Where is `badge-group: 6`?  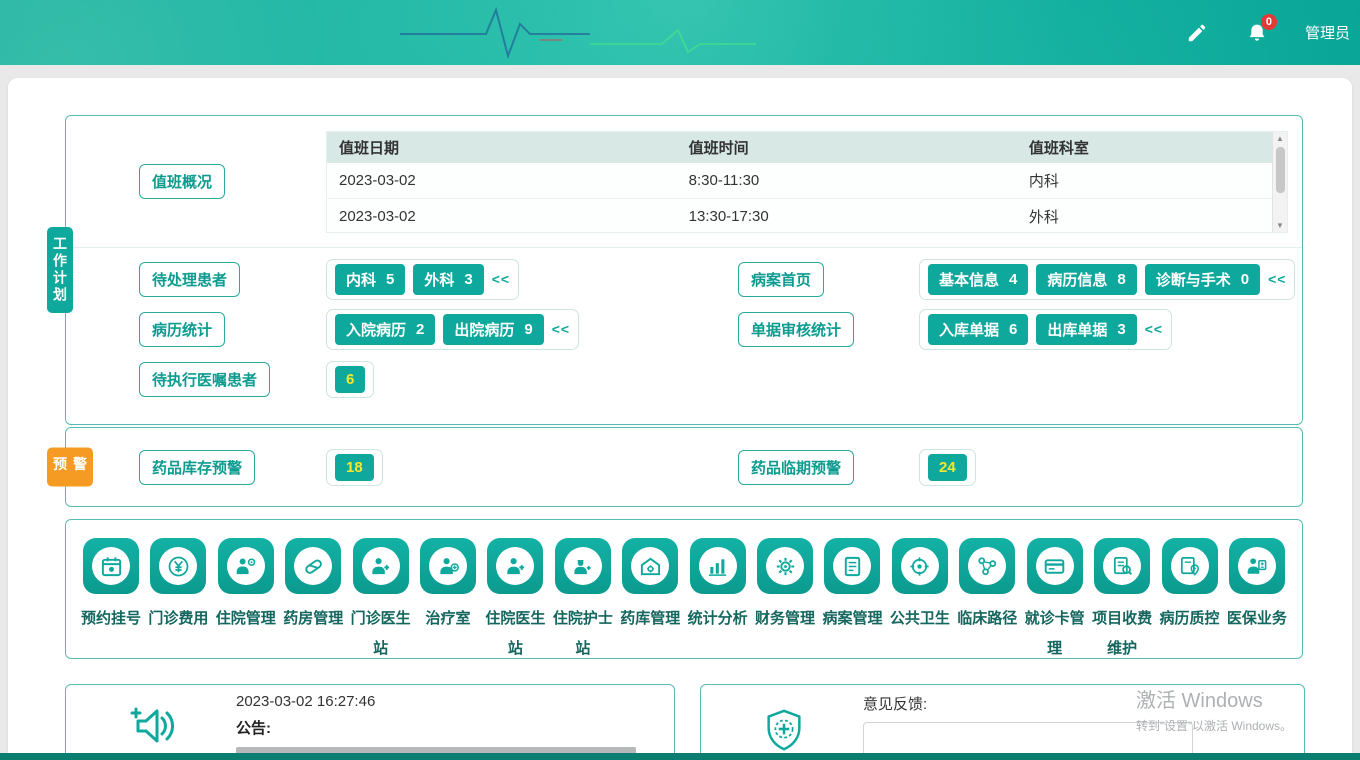
badge-group: 6 is located at coordinates (350, 379).